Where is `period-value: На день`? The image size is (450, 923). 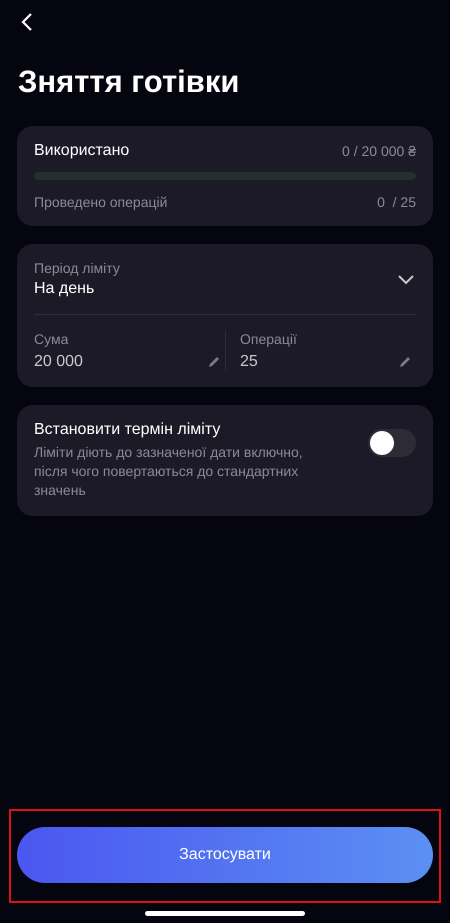
period-value: На день is located at coordinates (77, 289).